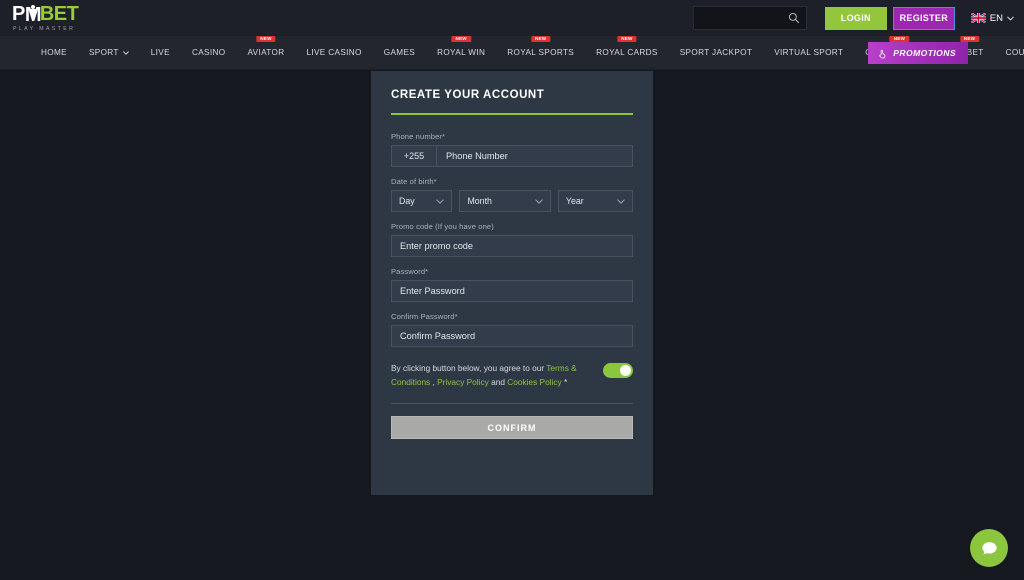 This screenshot has height=580, width=1024. I want to click on nav-label: LIVE, so click(160, 52).